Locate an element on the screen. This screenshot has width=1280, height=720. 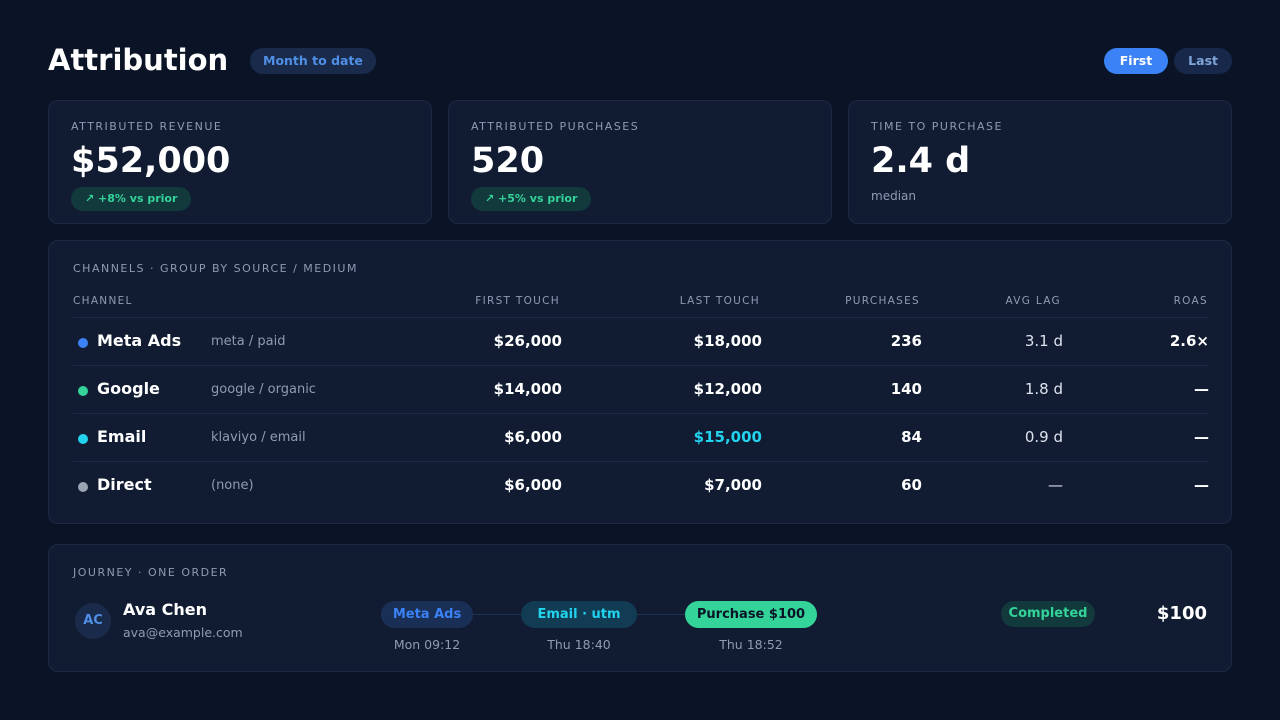
channel-name: Direct is located at coordinates (124, 484).